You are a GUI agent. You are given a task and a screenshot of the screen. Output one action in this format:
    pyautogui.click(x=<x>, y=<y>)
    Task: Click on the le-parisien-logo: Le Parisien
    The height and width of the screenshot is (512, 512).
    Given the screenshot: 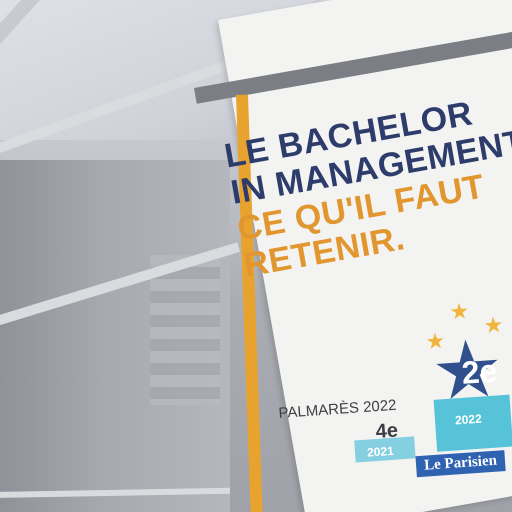 What is the action you would take?
    pyautogui.click(x=460, y=464)
    